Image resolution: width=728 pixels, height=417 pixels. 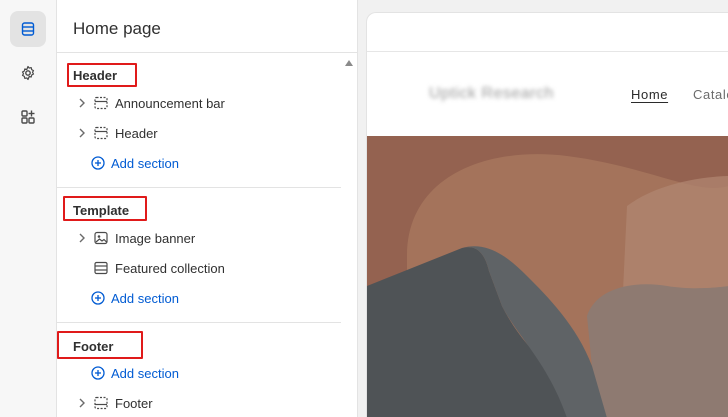 I want to click on apps-nav-button, so click(x=28, y=117).